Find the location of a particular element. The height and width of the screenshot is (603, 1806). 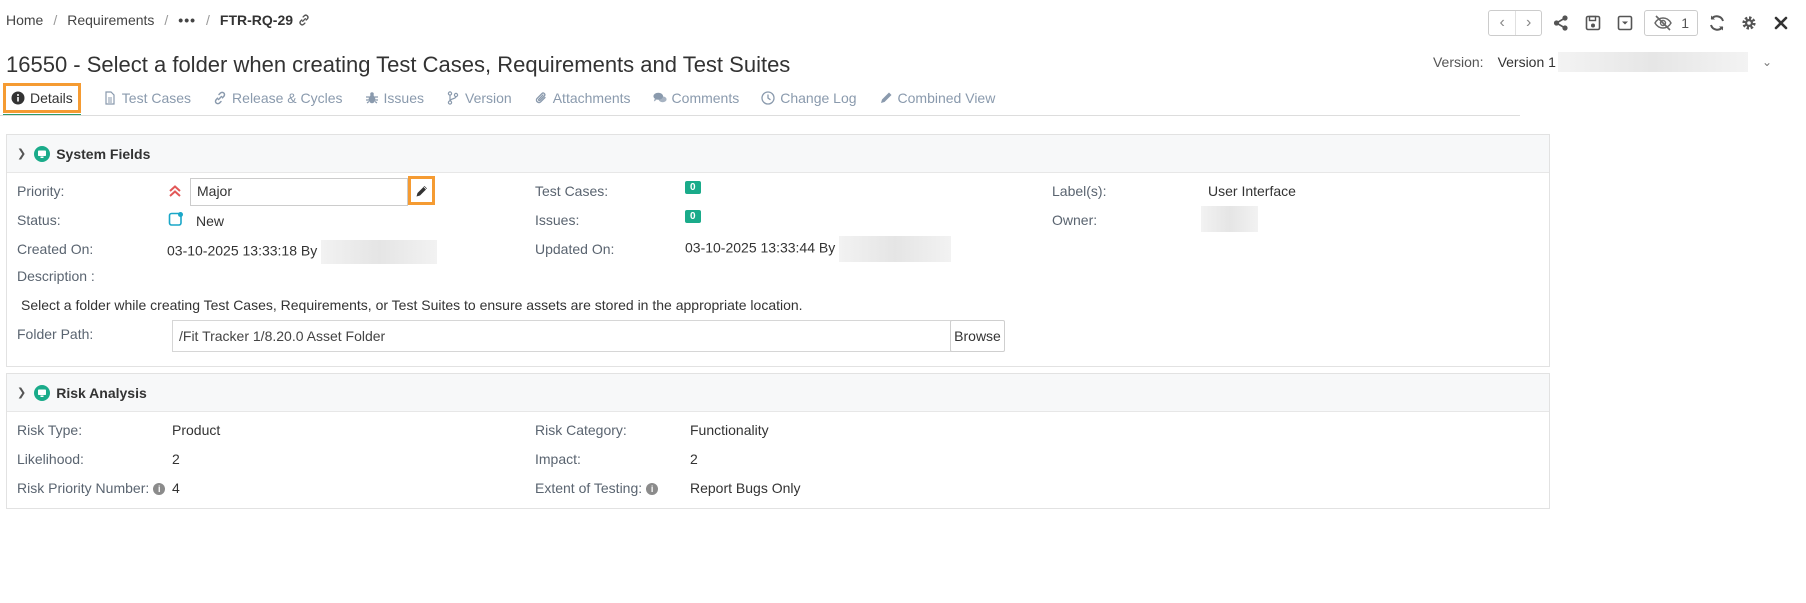

risk-category-label: Risk Category: is located at coordinates (581, 430).